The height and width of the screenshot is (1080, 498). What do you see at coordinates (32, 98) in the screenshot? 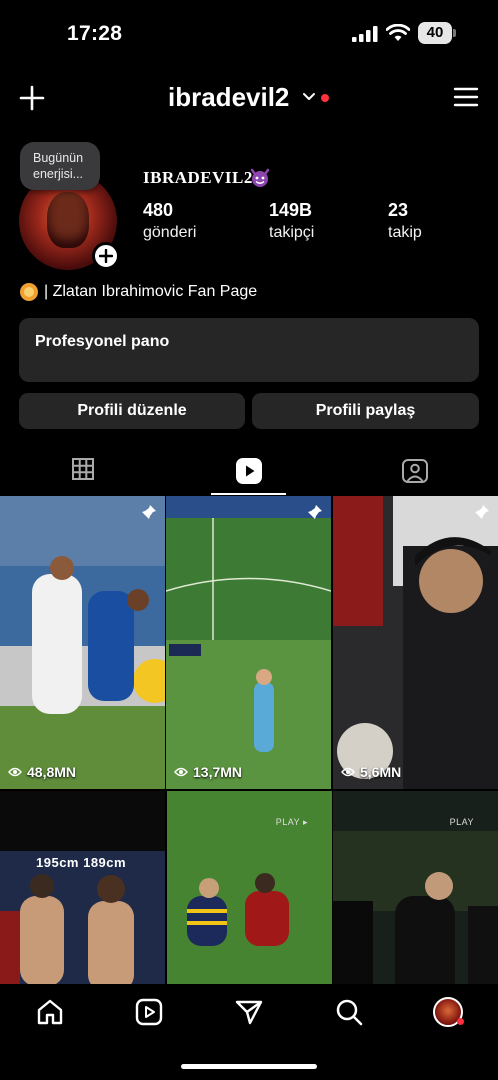
I see `create-plus-icon` at bounding box center [32, 98].